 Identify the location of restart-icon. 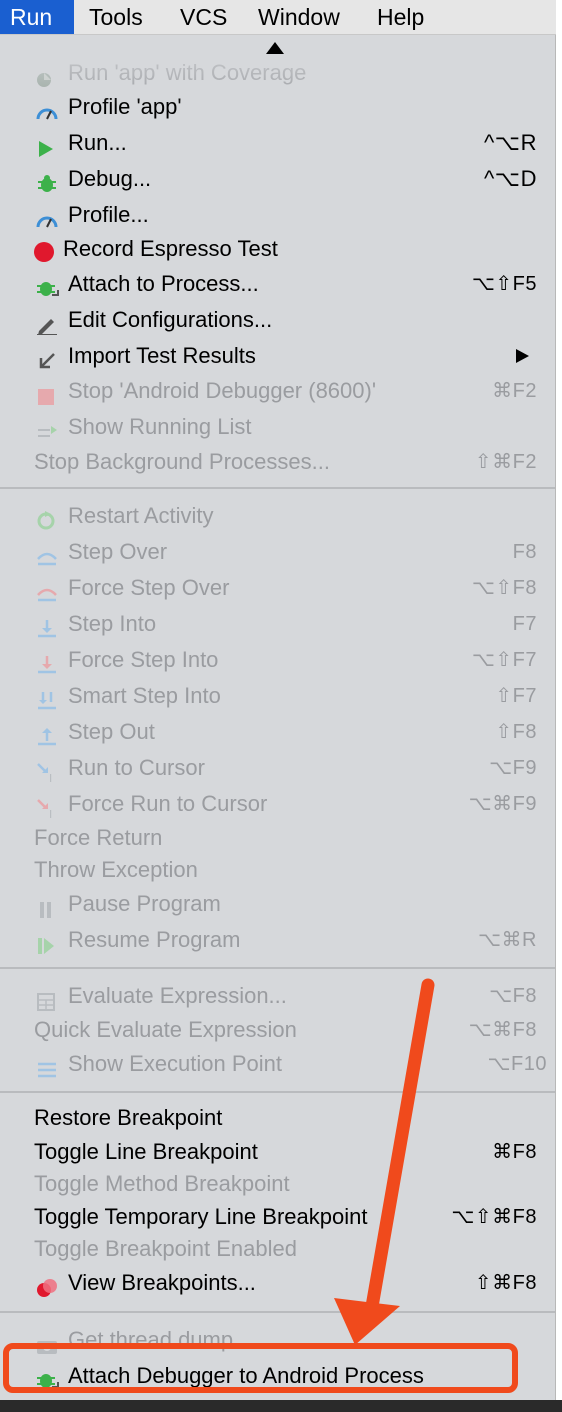
(46, 518).